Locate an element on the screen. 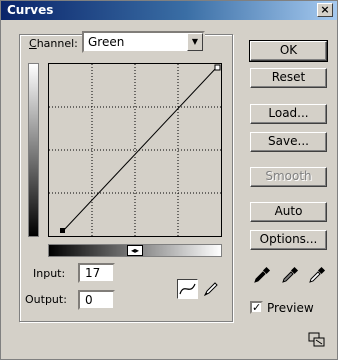  title-bar: Curves × is located at coordinates (169, 10).